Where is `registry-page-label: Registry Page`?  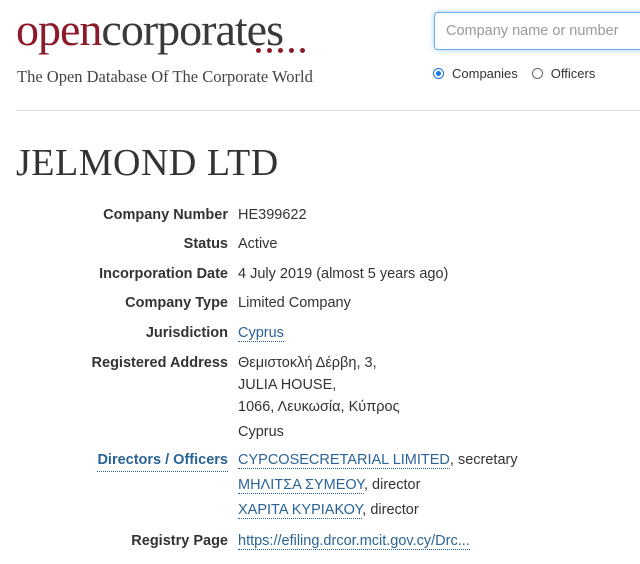
registry-page-label: Registry Page is located at coordinates (179, 541).